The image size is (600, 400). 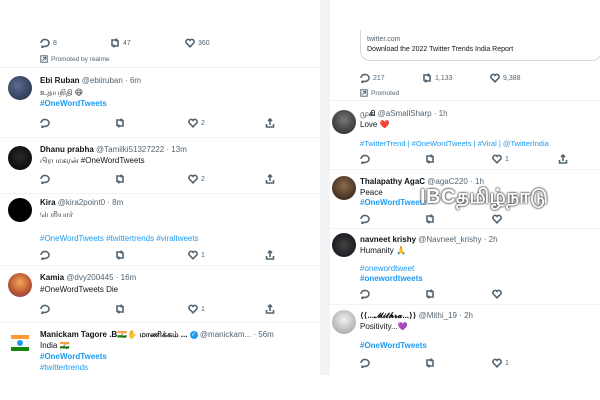 What do you see at coordinates (133, 80) in the screenshot?
I see `timestamp: · 6m` at bounding box center [133, 80].